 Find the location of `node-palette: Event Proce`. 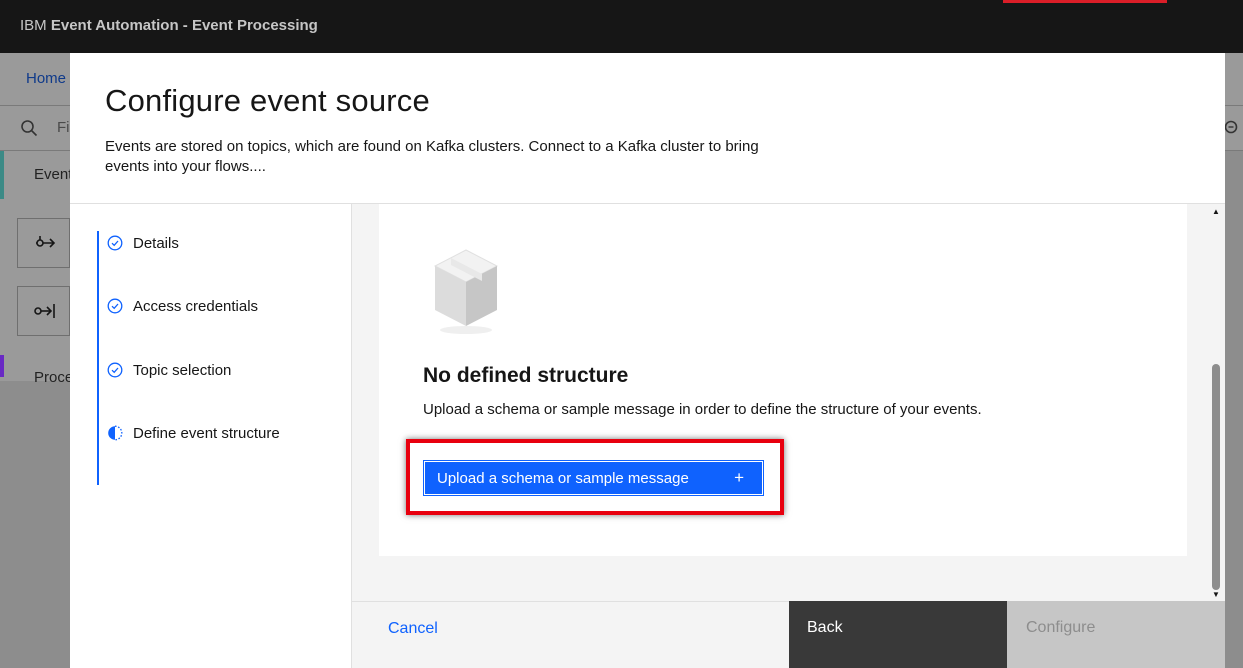

node-palette: Event Proce is located at coordinates (36, 268).